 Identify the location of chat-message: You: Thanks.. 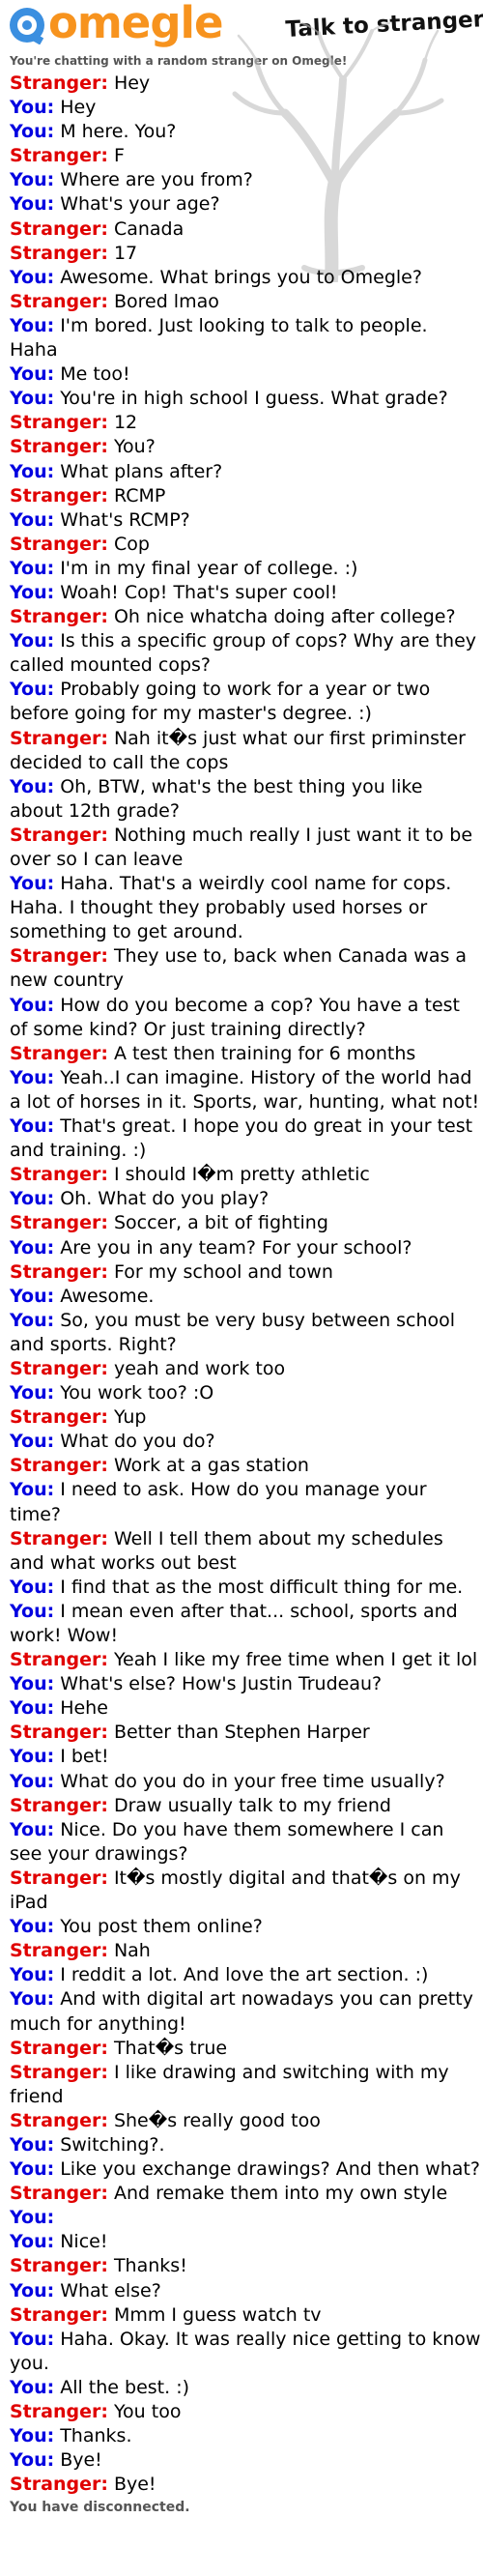
(245, 2436).